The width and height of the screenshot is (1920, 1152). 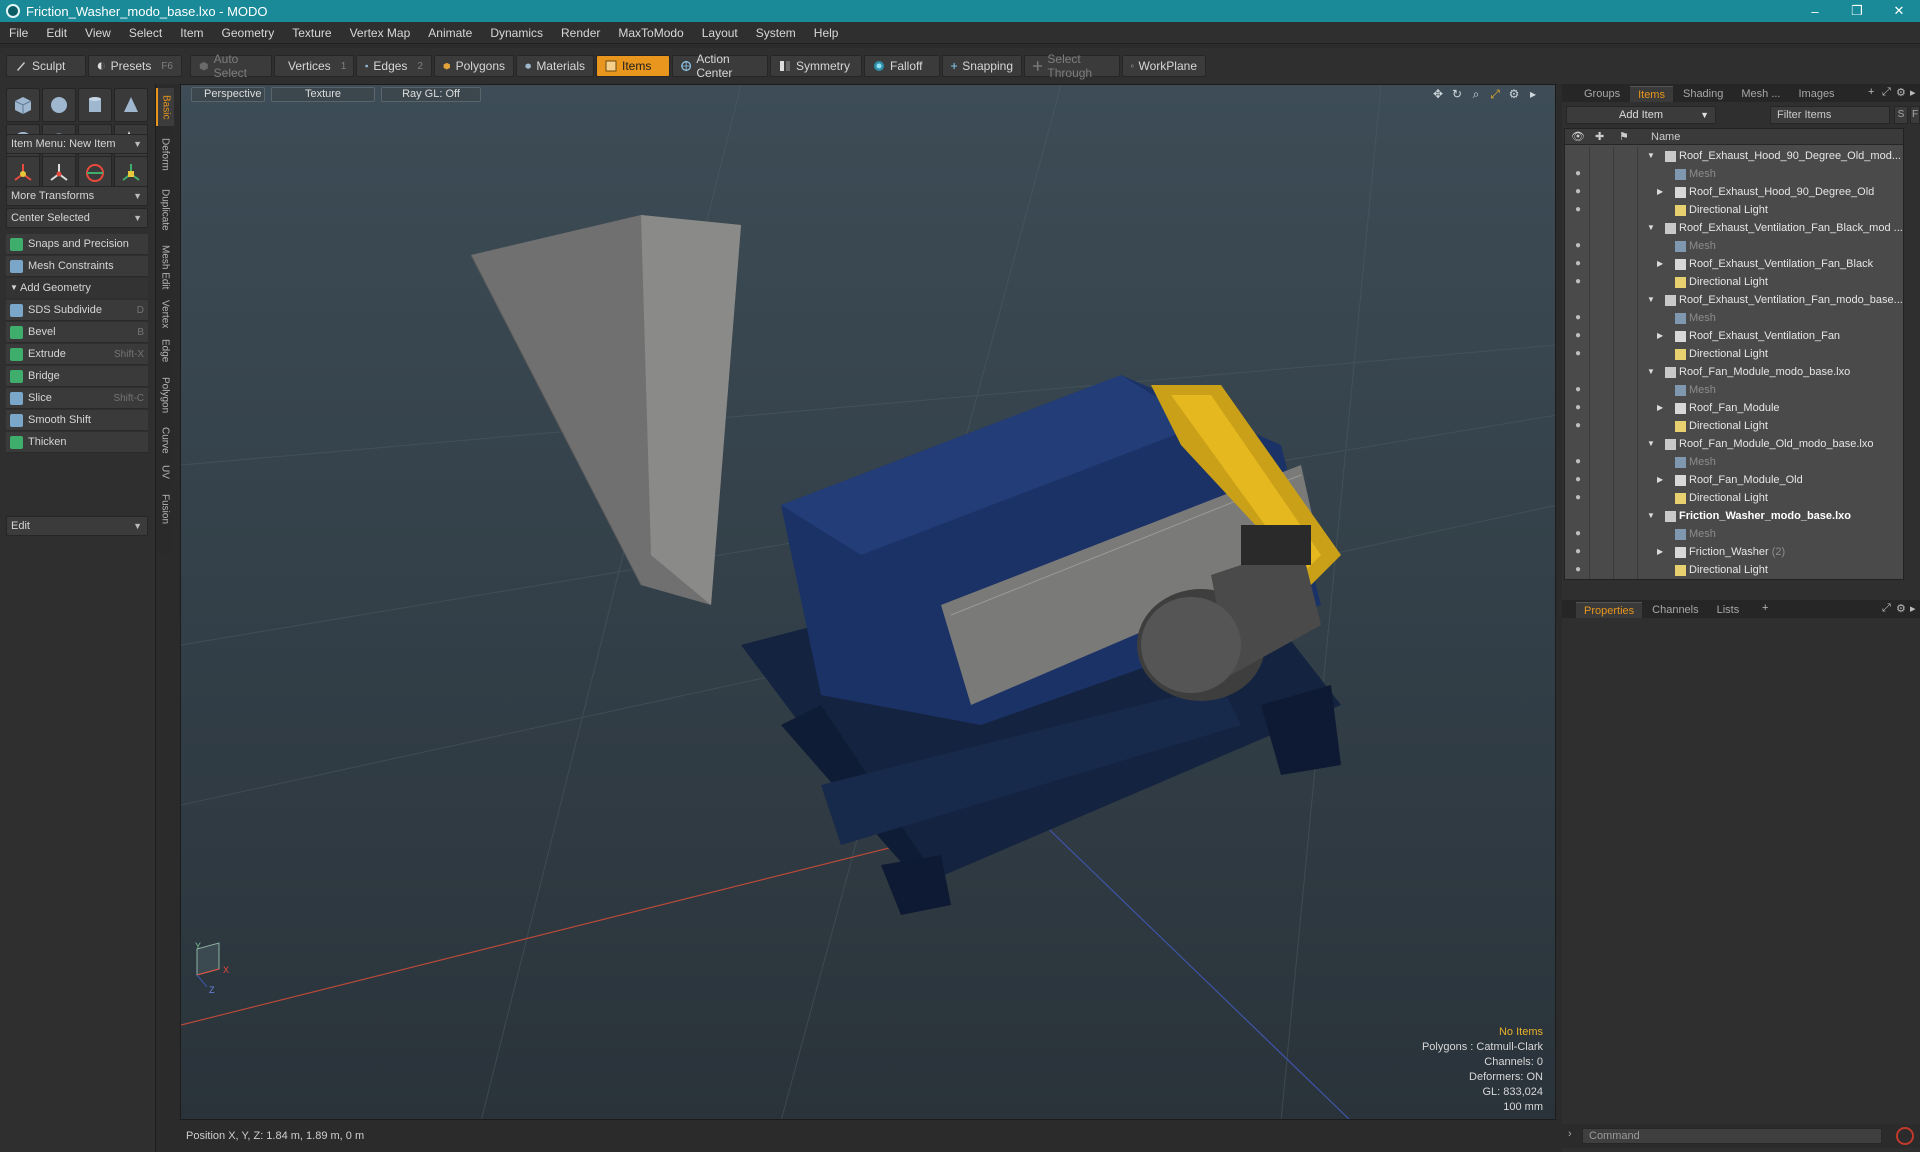 I want to click on item-row-group: ● ▶ Friction_Washer (2), so click(x=1734, y=552).